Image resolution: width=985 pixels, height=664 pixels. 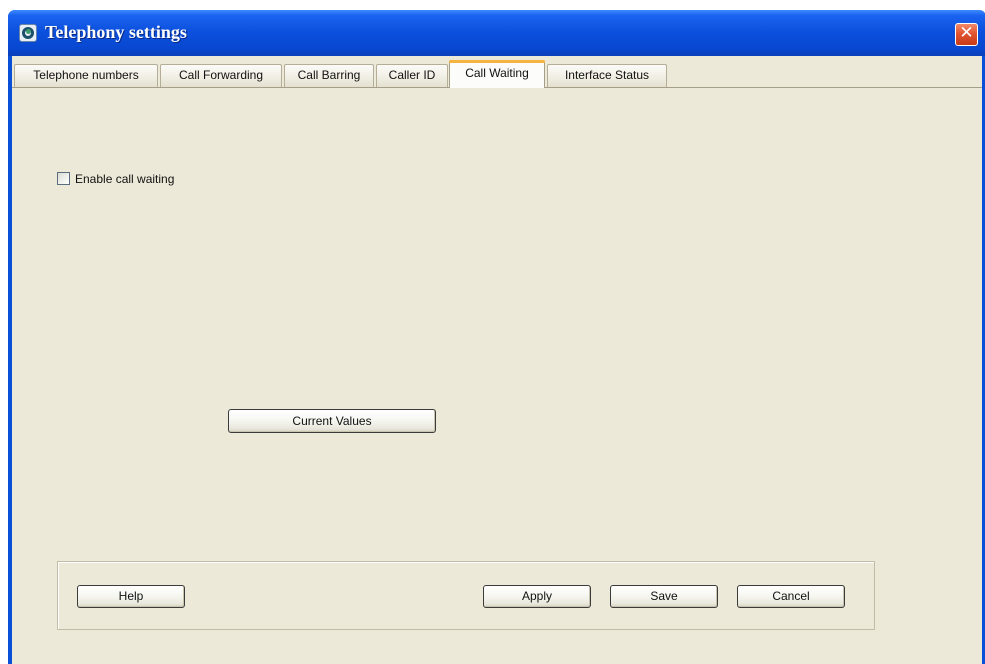 What do you see at coordinates (332, 421) in the screenshot?
I see `current-values-button: Current Values` at bounding box center [332, 421].